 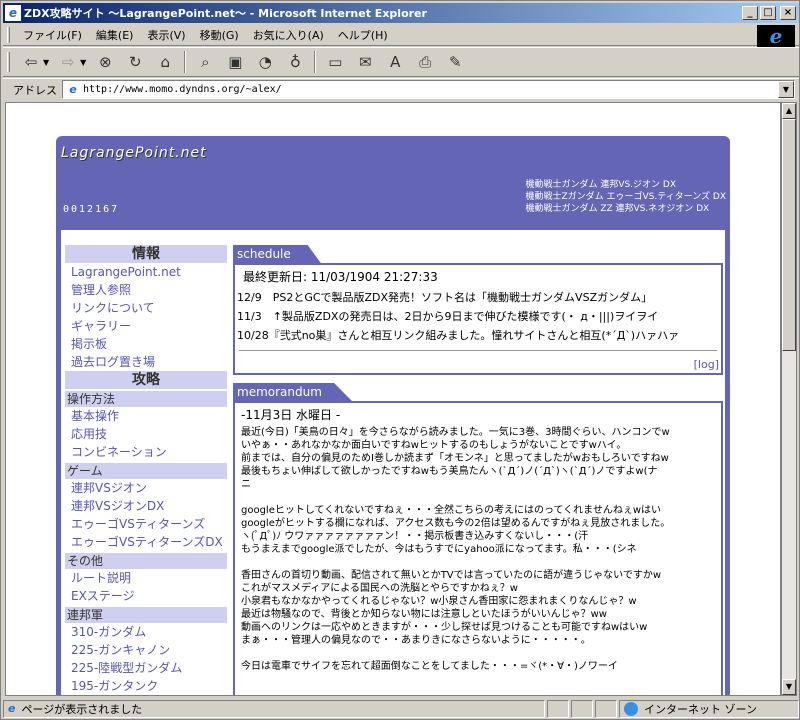 I want to click on favorites-icon: ▣, so click(x=235, y=62).